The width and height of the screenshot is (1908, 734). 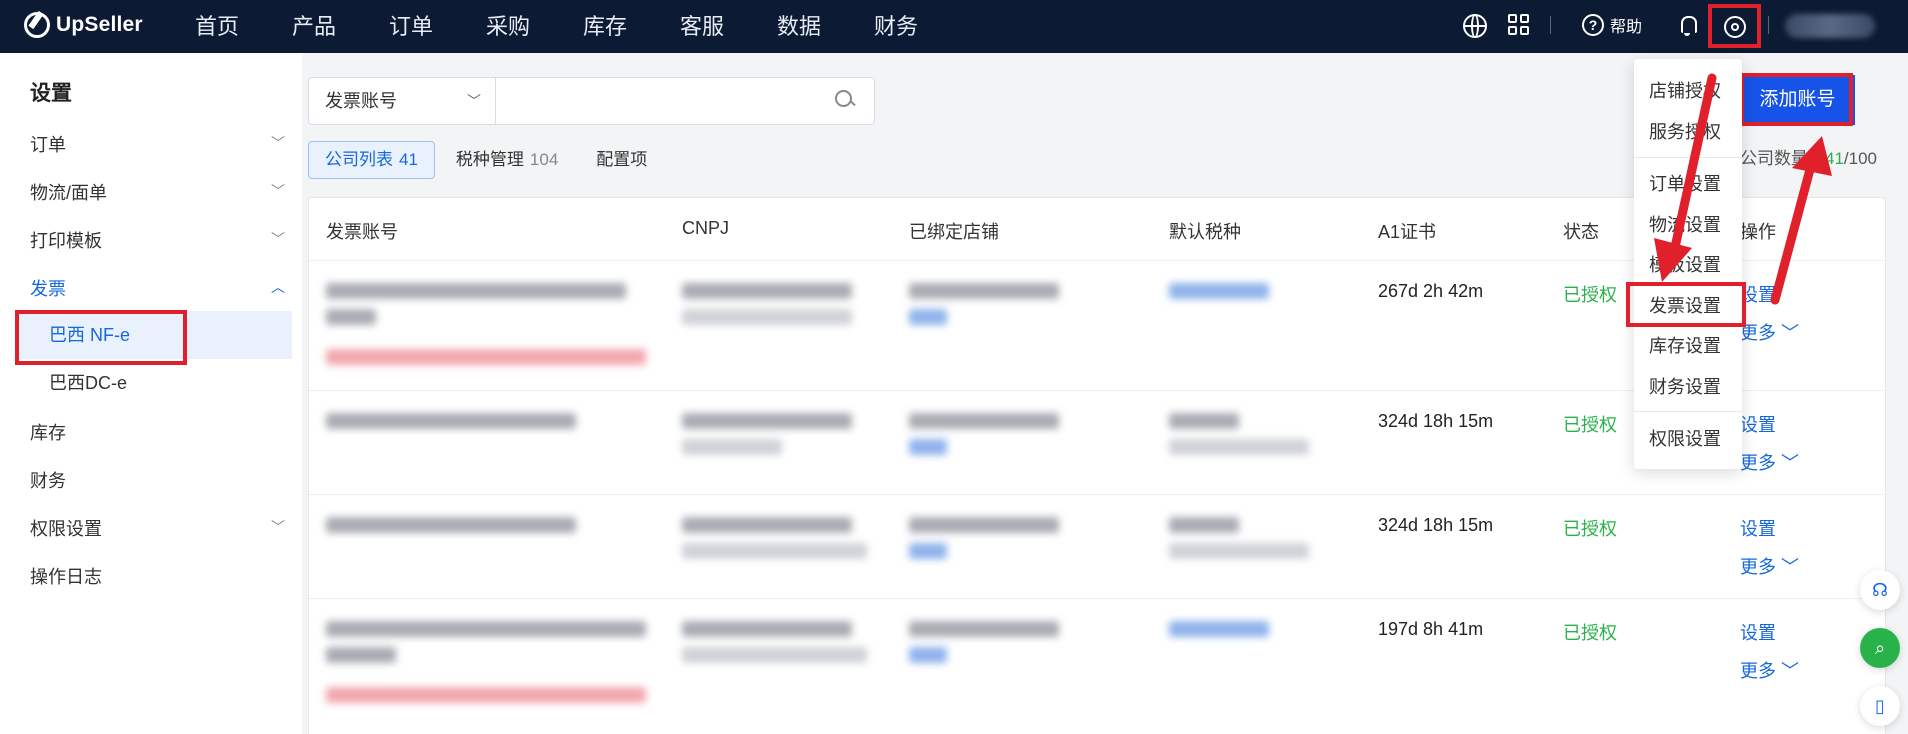 I want to click on sidebar-item-permissions: 权限设置 ﹀, so click(x=157, y=528).